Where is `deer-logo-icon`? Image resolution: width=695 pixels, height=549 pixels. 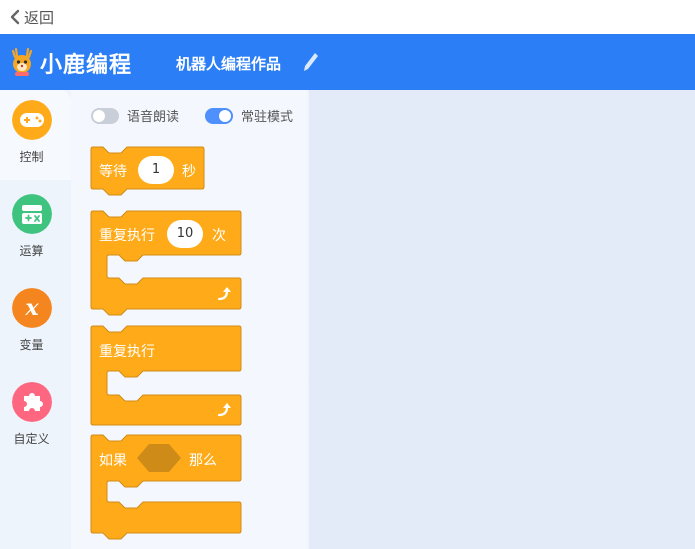 deer-logo-icon is located at coordinates (22, 61).